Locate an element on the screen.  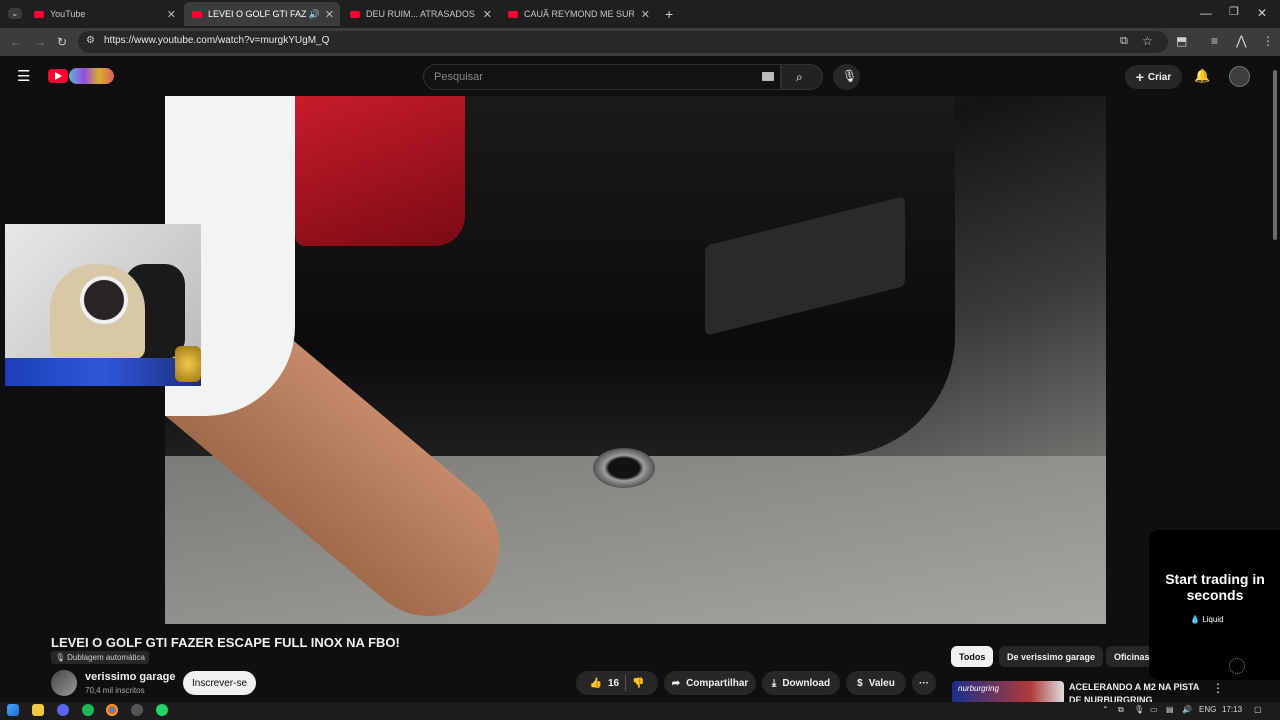
webcam-banner is located at coordinates (103, 372).